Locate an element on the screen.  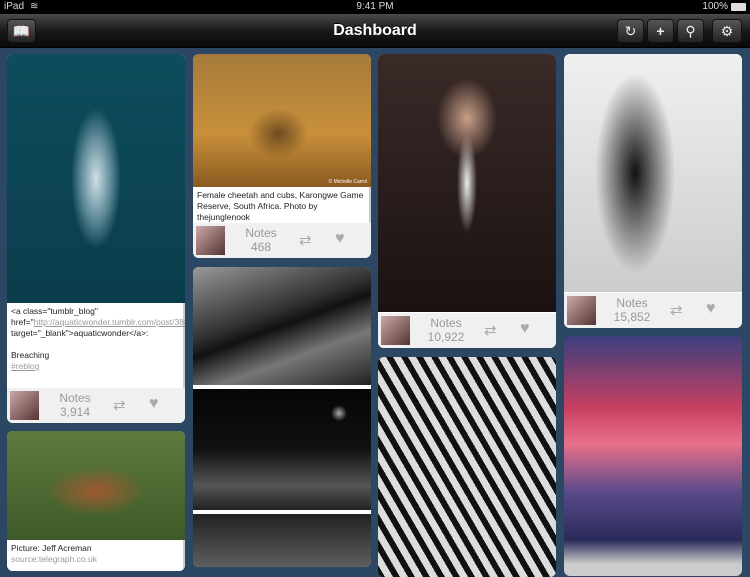
portrait-photo is located at coordinates (467, 183).